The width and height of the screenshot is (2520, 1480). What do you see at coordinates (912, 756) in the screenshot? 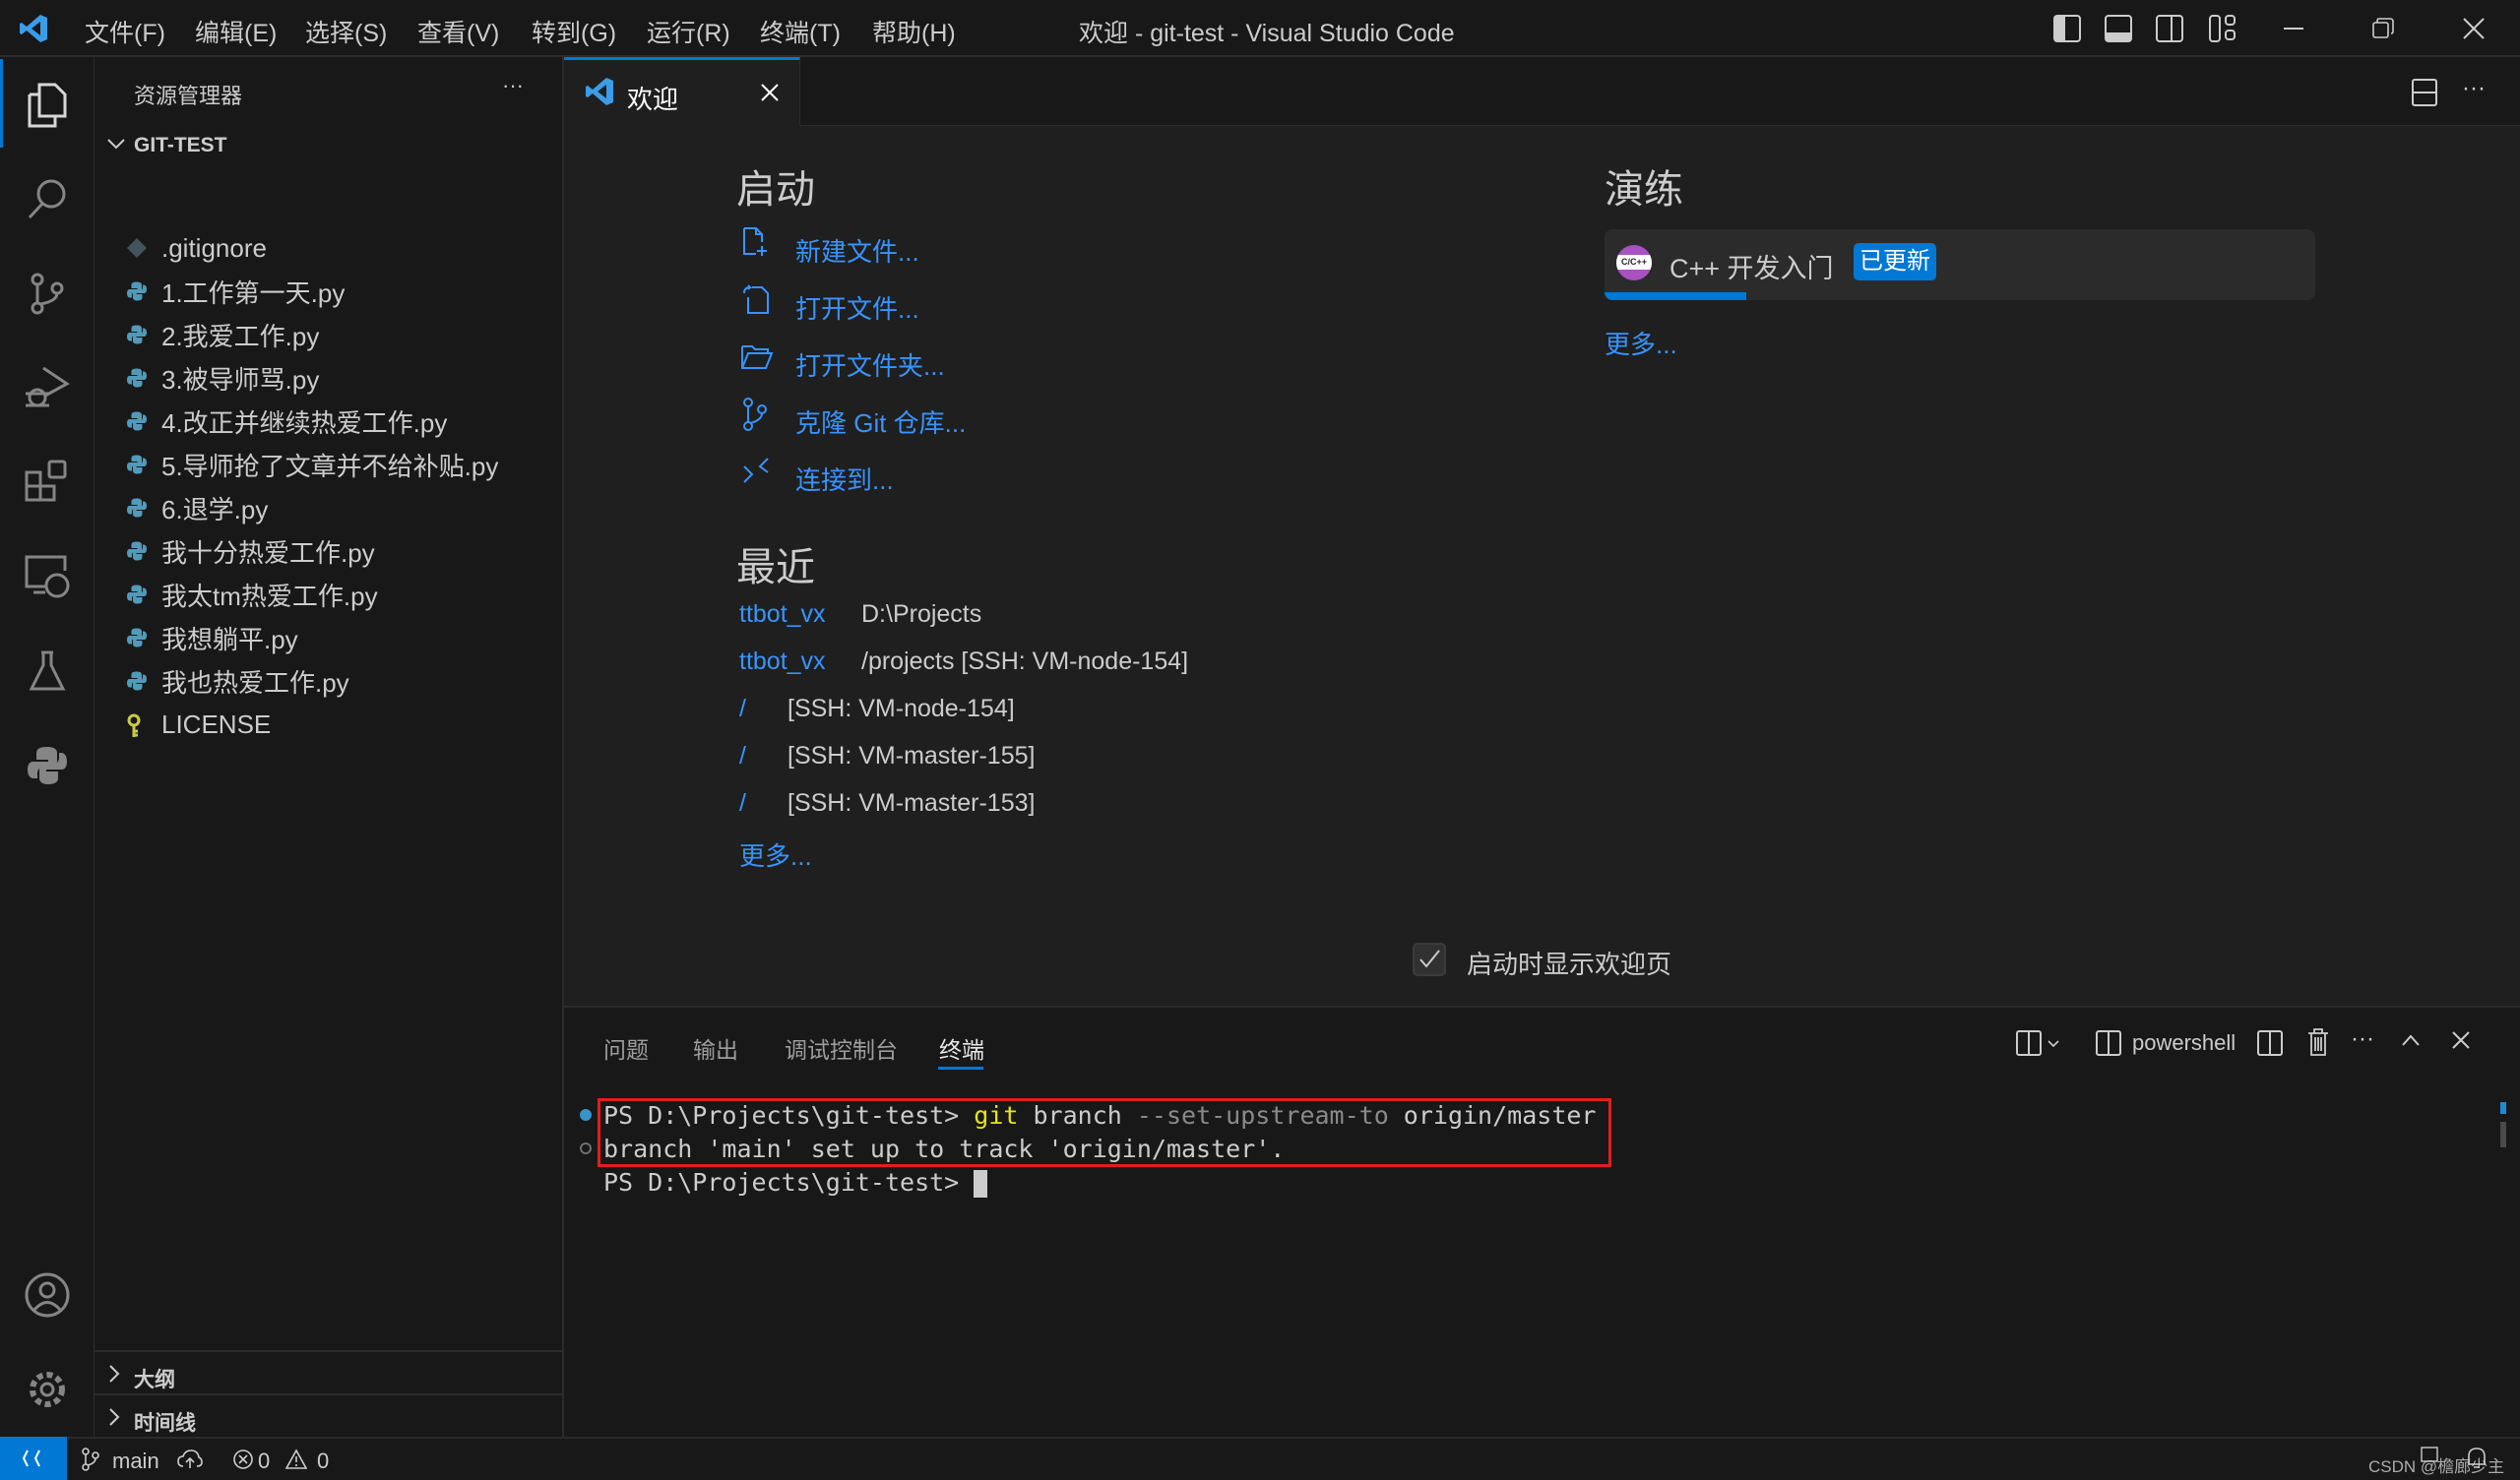
I see `recent-item-path: [SSH: VM-master-155]` at bounding box center [912, 756].